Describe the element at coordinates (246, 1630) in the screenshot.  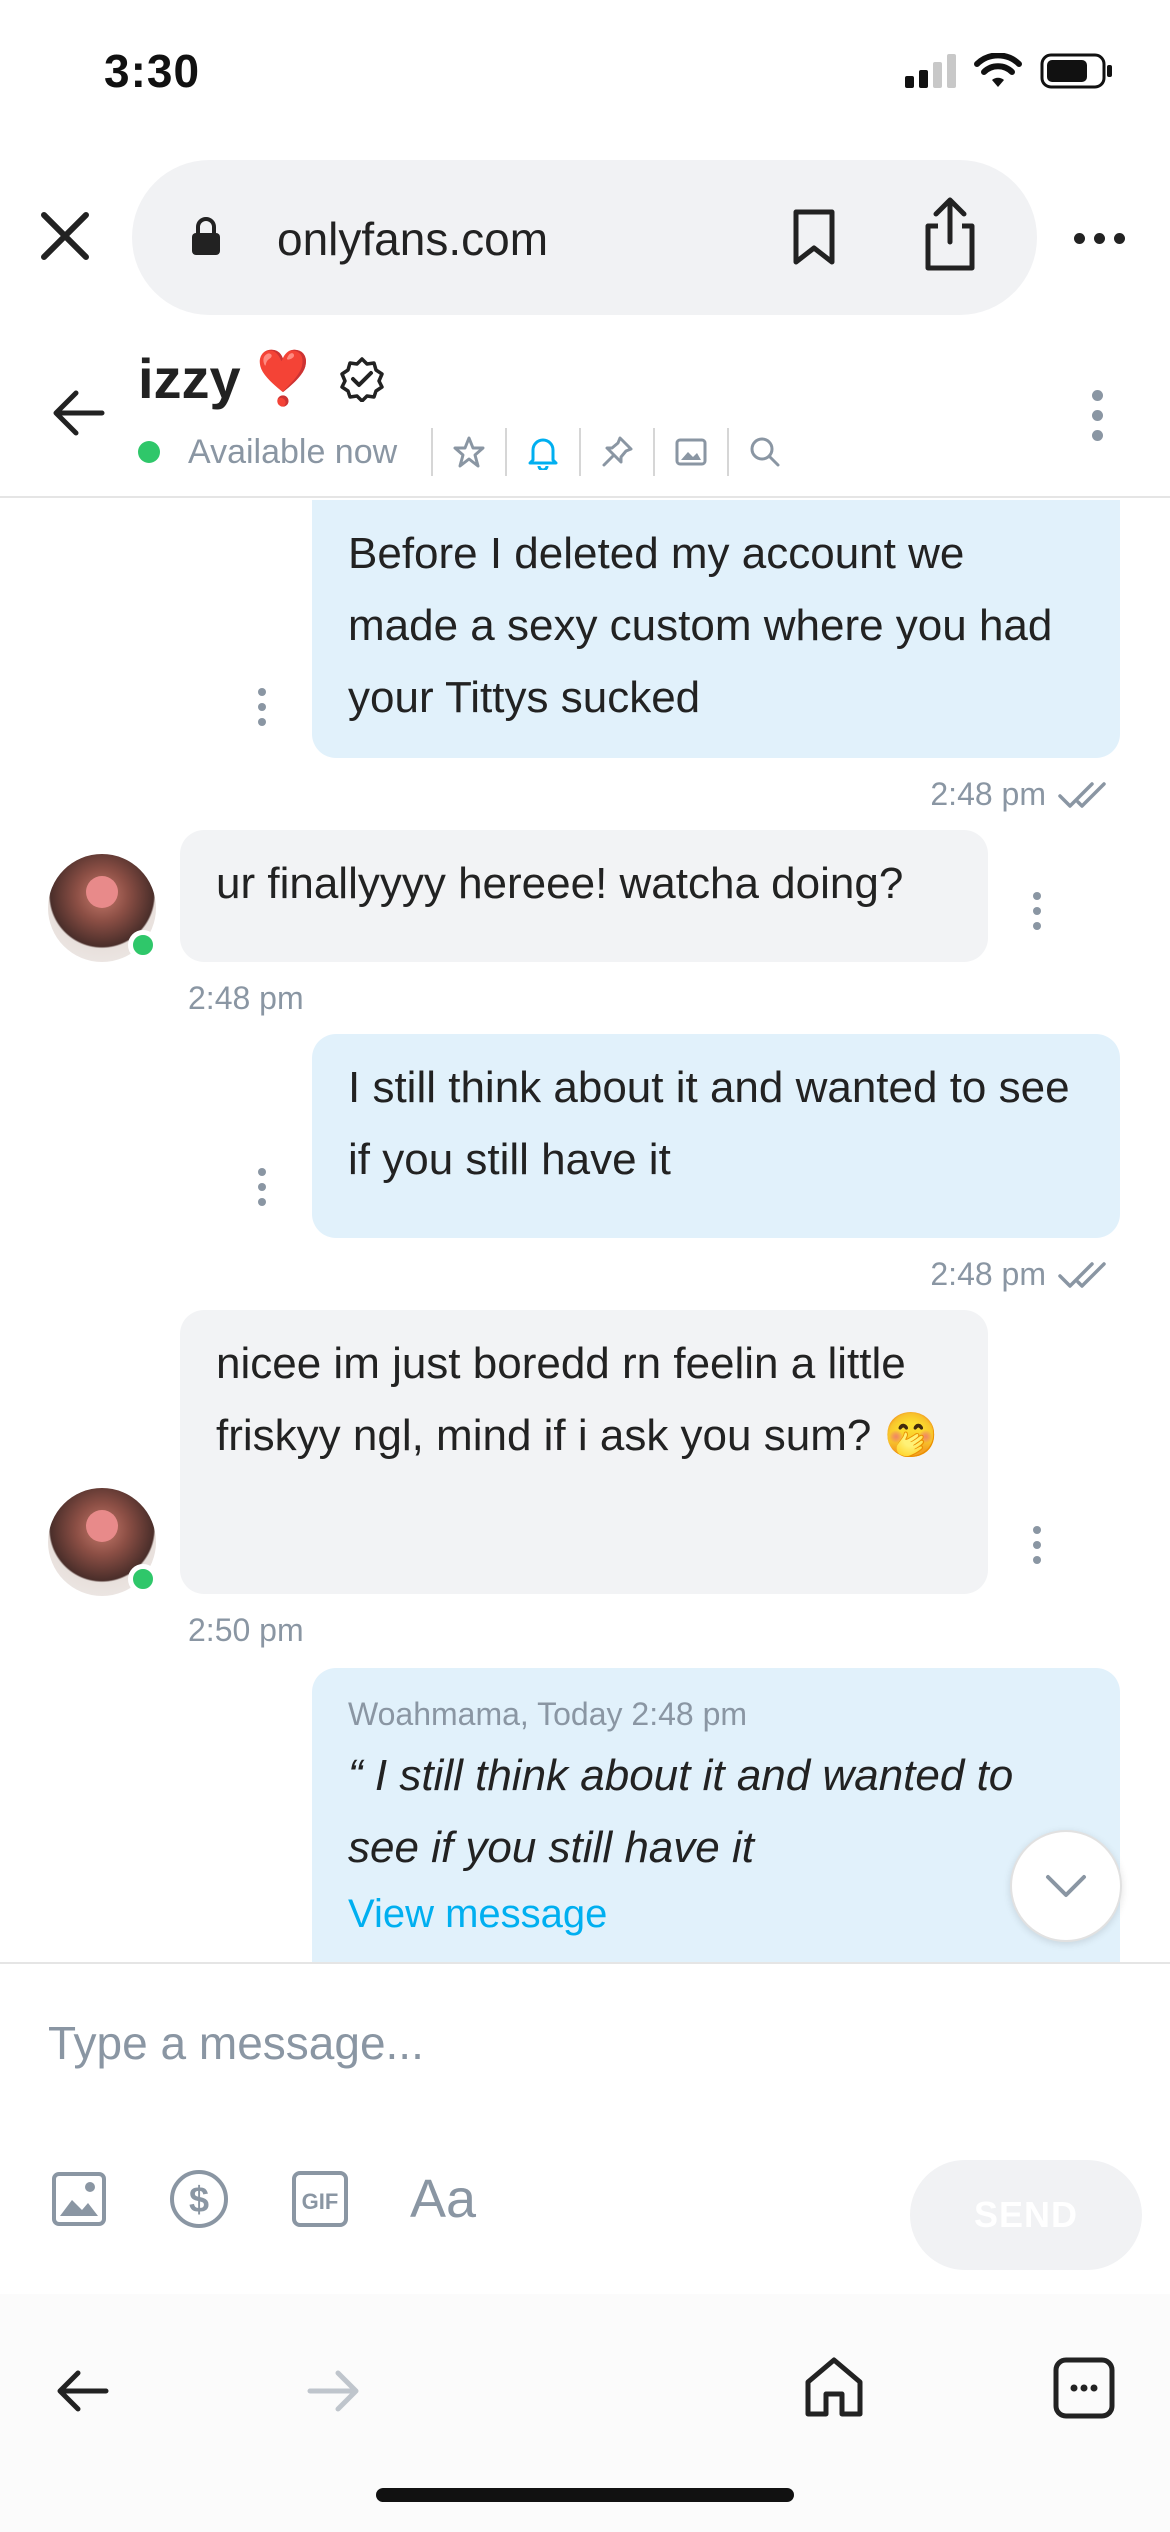
I see `message-timestamp: 2:50 pm` at that location.